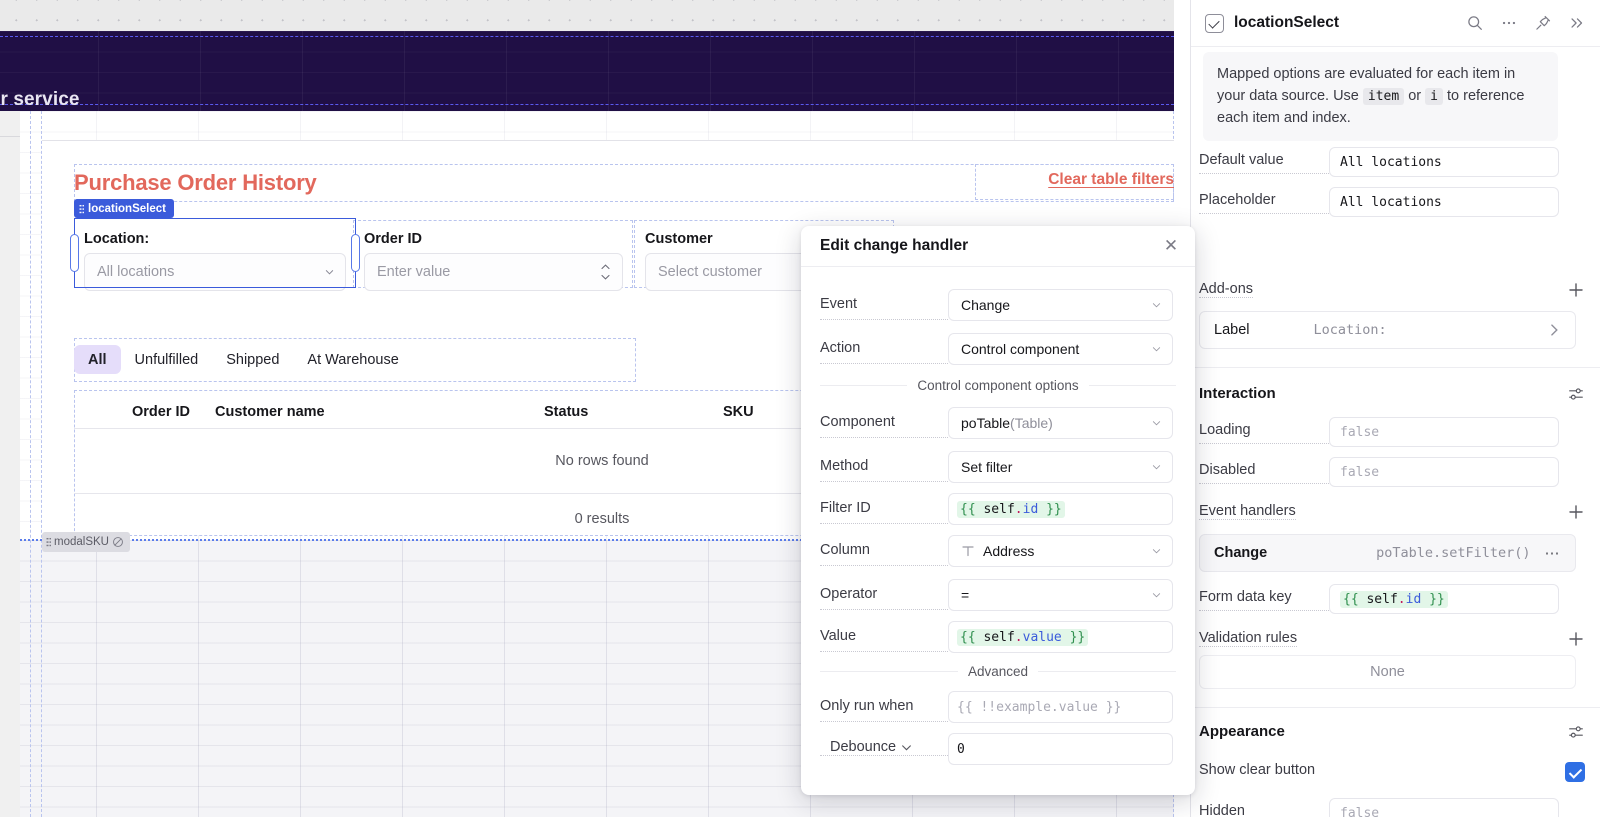 This screenshot has width=1600, height=817. I want to click on modal-row-action: Action Control component, so click(998, 349).